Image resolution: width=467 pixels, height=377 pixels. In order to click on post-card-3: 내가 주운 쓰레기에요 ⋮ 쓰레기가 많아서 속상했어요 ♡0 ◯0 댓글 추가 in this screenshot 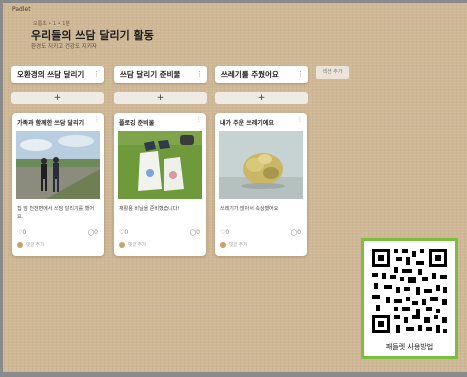, I will do `click(261, 184)`.